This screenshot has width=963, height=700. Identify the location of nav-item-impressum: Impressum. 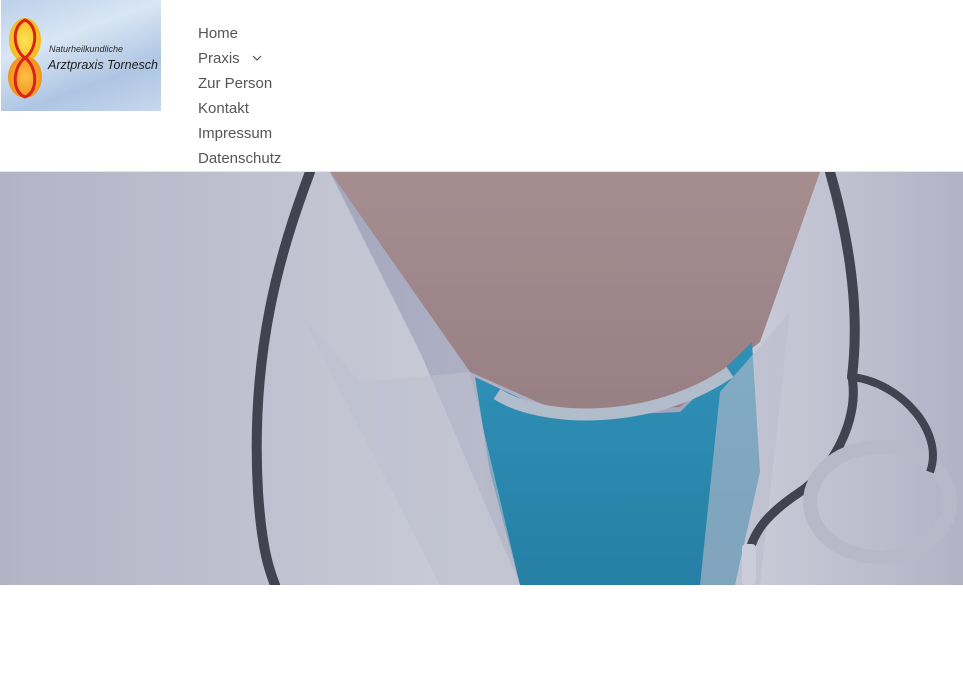
(239, 133).